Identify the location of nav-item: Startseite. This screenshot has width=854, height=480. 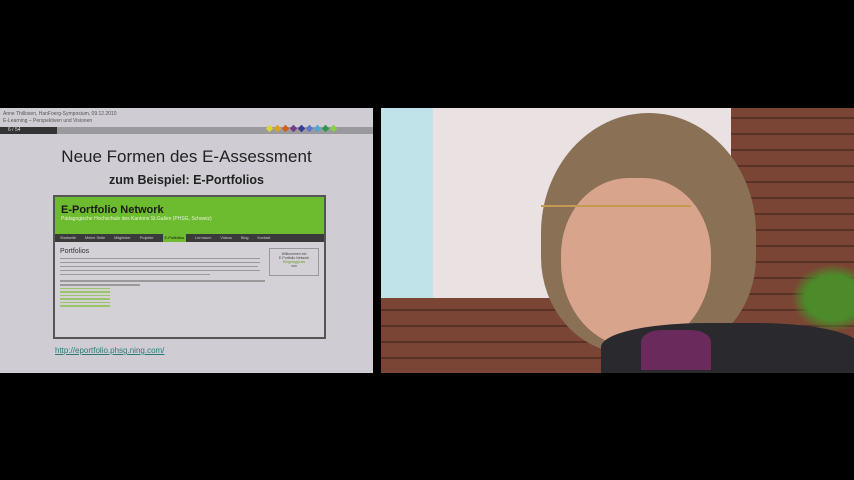
(68, 238).